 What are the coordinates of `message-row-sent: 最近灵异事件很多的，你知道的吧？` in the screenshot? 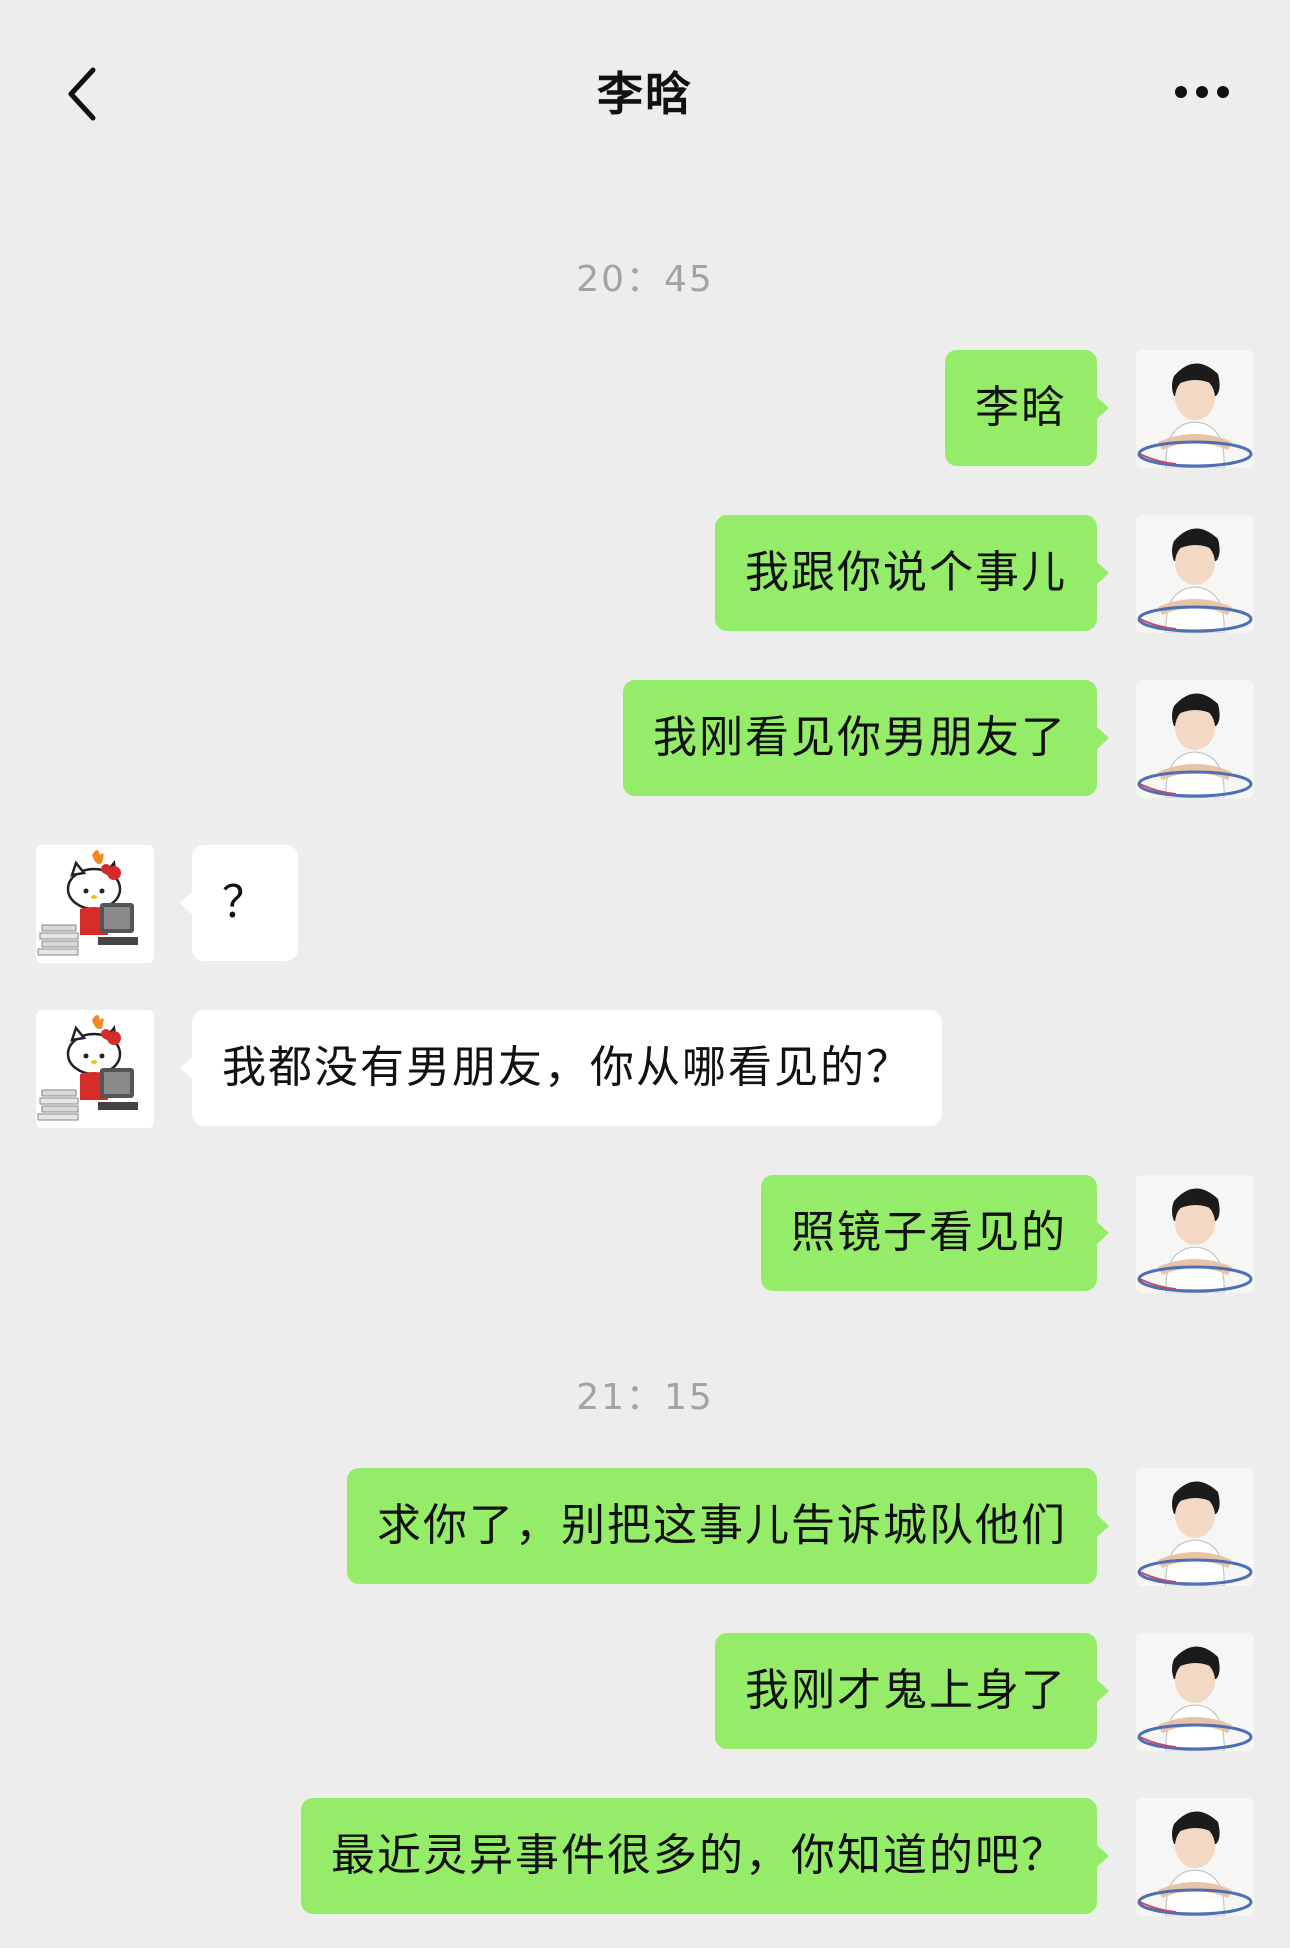 It's located at (645, 1857).